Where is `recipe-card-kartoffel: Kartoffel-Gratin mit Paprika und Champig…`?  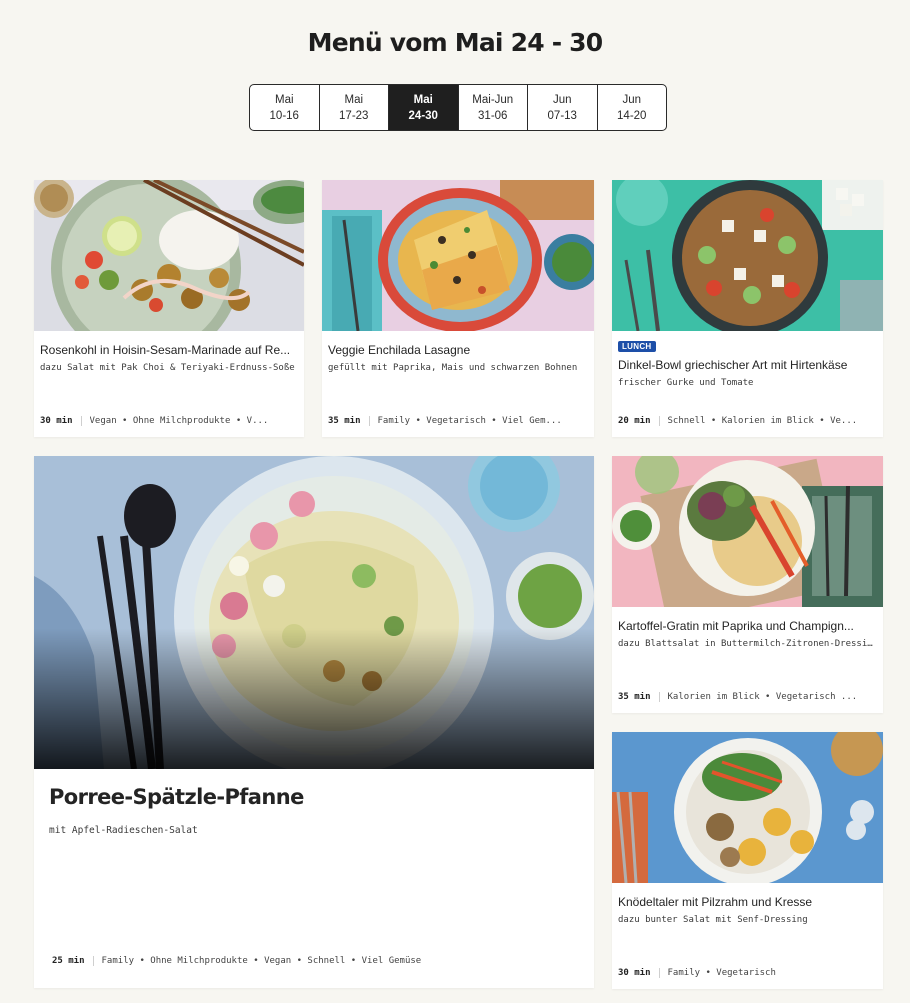
recipe-card-kartoffel: Kartoffel-Gratin mit Paprika und Champig… is located at coordinates (747, 584).